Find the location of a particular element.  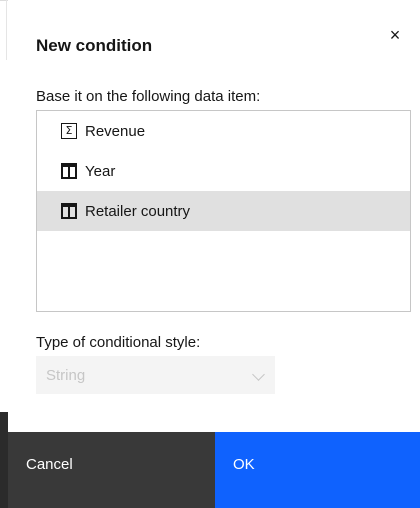

style-type-label: Type of conditional style: is located at coordinates (118, 342).